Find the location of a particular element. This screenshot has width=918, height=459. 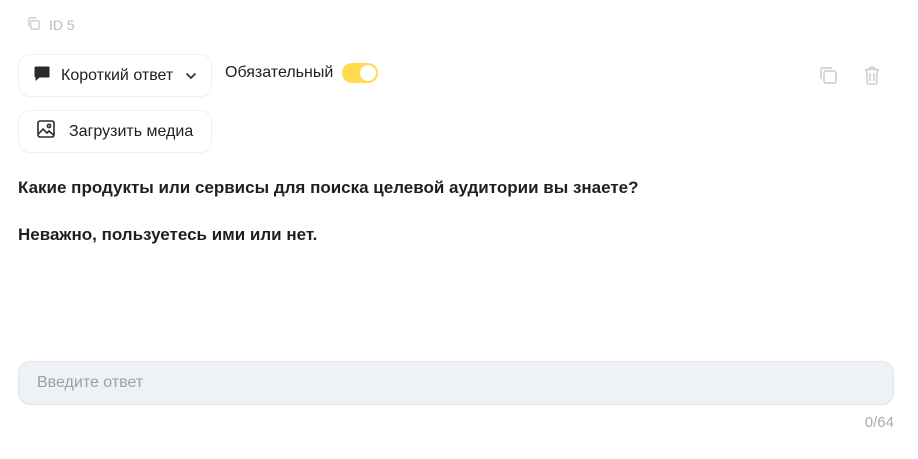

required-toggle is located at coordinates (360, 73).